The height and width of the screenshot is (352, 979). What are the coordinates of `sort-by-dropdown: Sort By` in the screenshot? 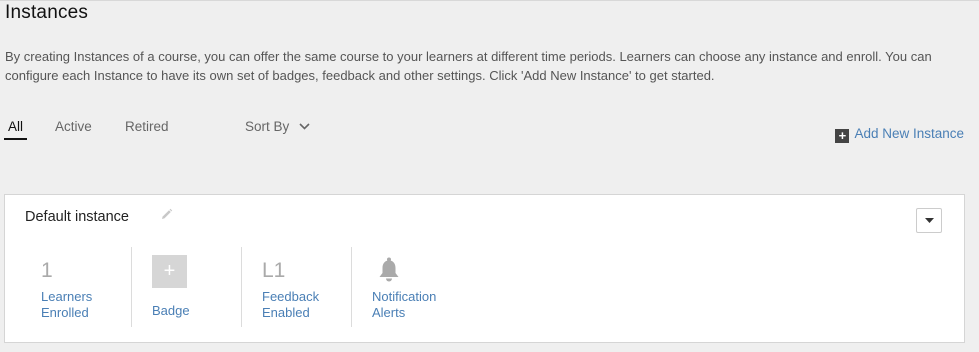 It's located at (277, 126).